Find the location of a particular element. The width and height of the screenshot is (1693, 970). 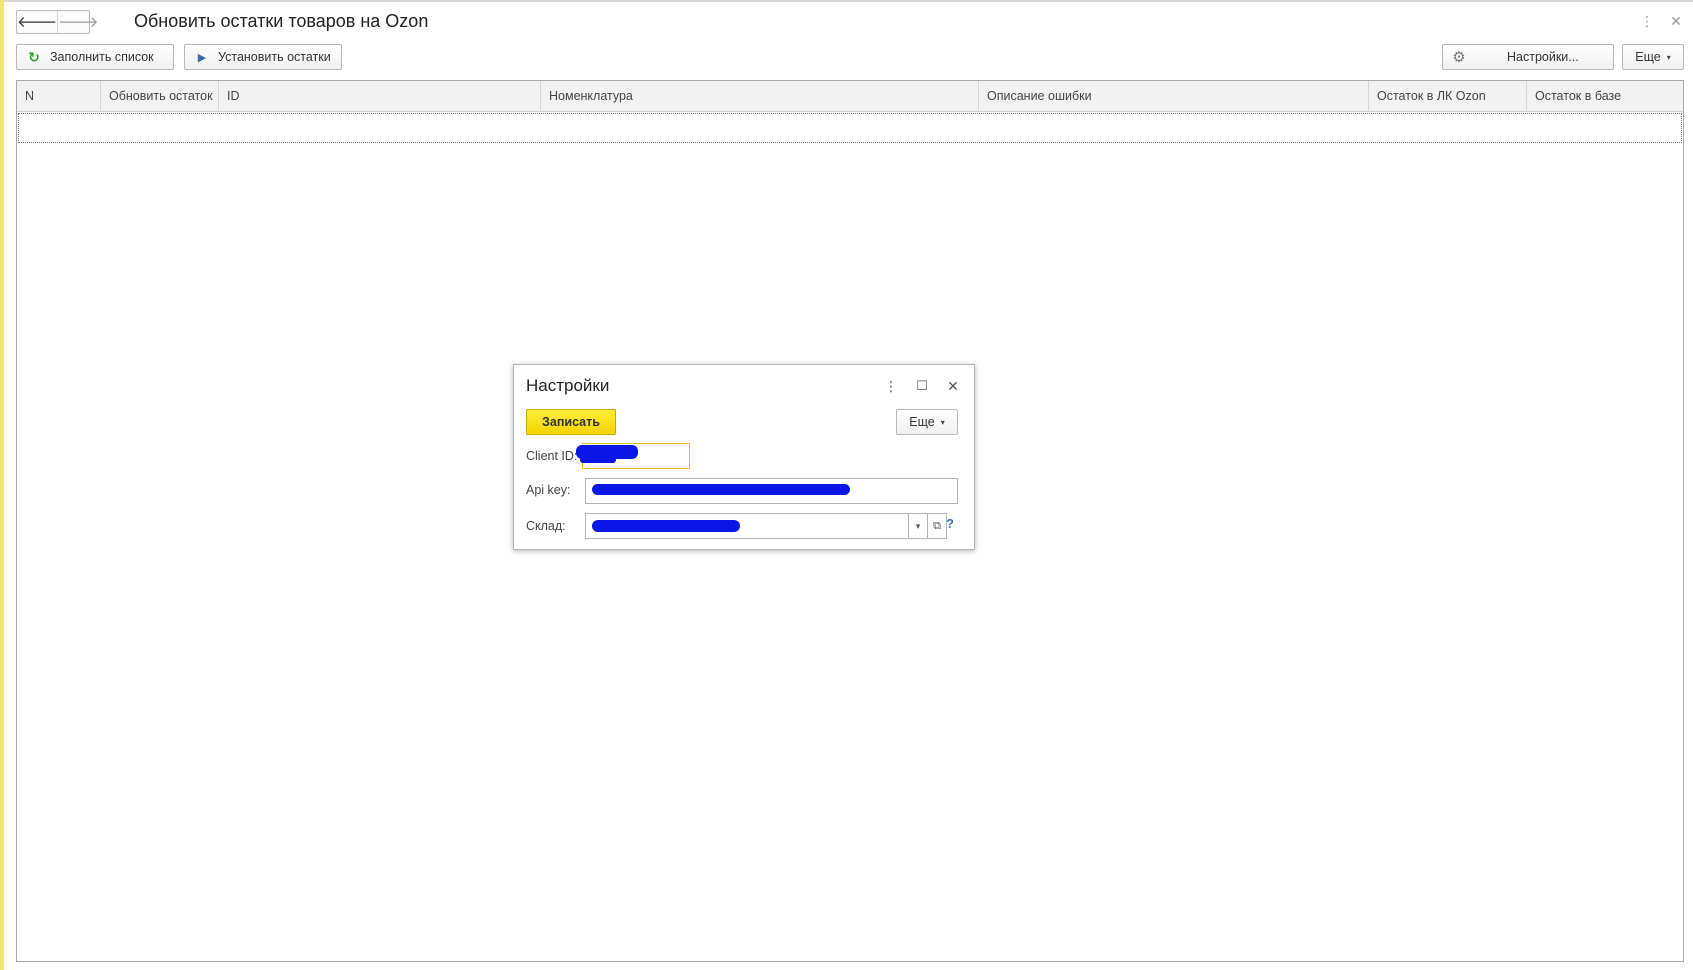

column-header-error-description: Описание ошибки is located at coordinates (1174, 96).